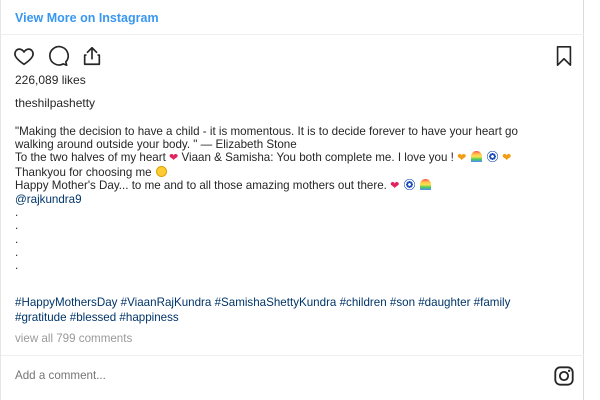 Image resolution: width=600 pixels, height=400 pixels. I want to click on heart-outline-icon, so click(24, 56).